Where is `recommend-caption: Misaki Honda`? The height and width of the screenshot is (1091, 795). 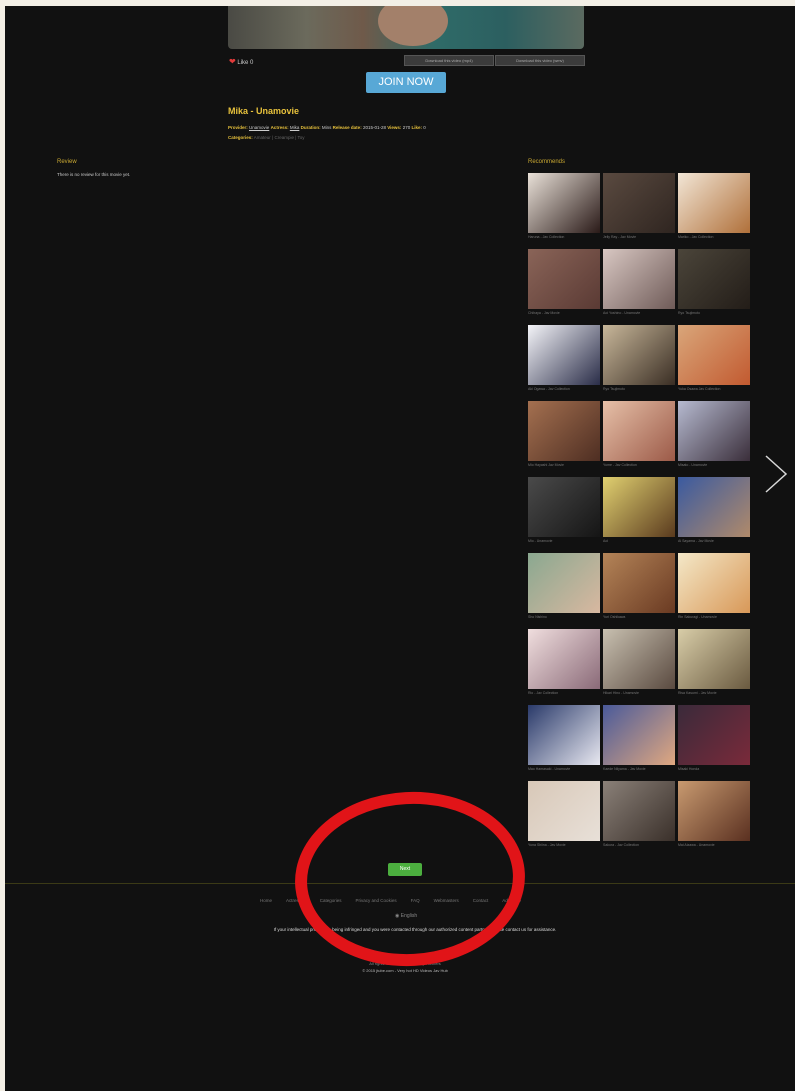 recommend-caption: Misaki Honda is located at coordinates (714, 769).